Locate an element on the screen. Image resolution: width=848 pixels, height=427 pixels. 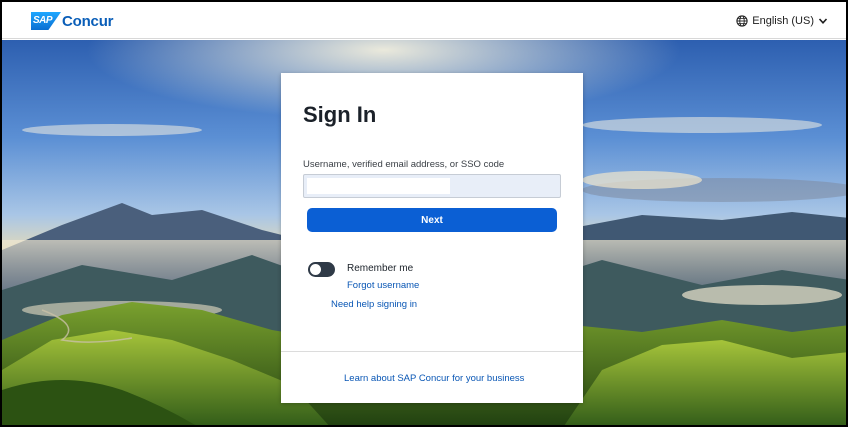
sap-concur-logo: SAP Concur is located at coordinates (72, 21).